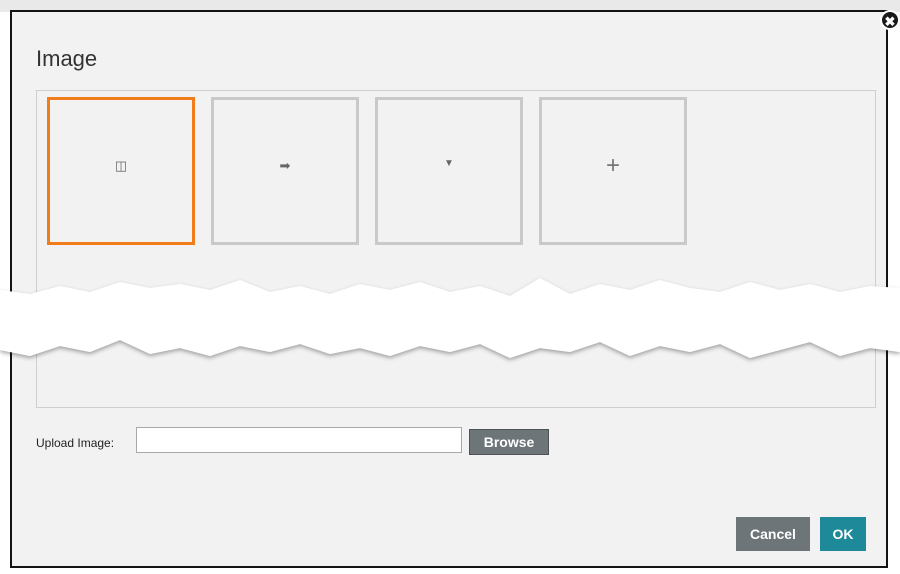 This screenshot has height=574, width=900. I want to click on cancel-button: Cancel, so click(773, 534).